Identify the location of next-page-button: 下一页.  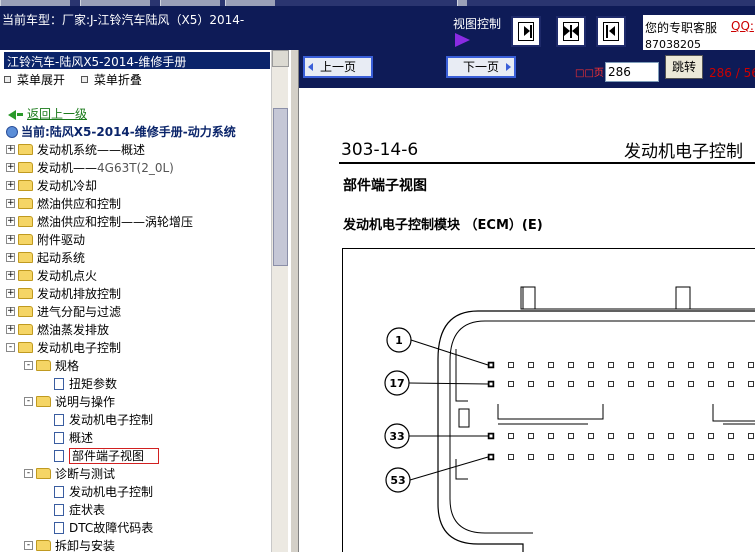
(481, 67).